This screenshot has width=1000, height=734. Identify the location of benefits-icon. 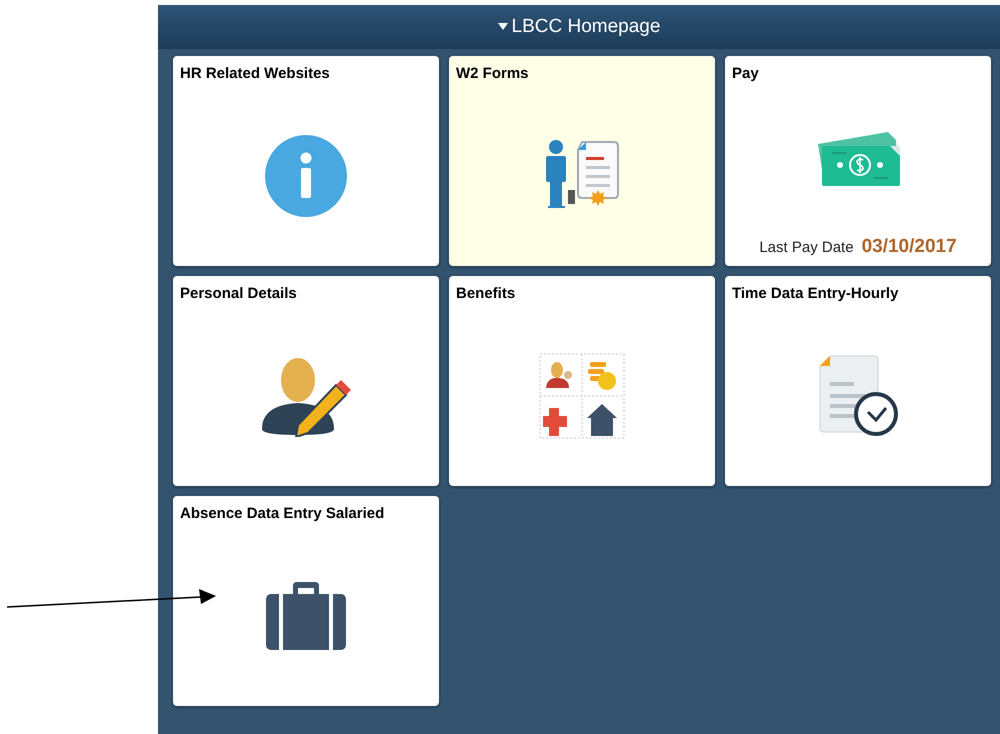
(582, 395).